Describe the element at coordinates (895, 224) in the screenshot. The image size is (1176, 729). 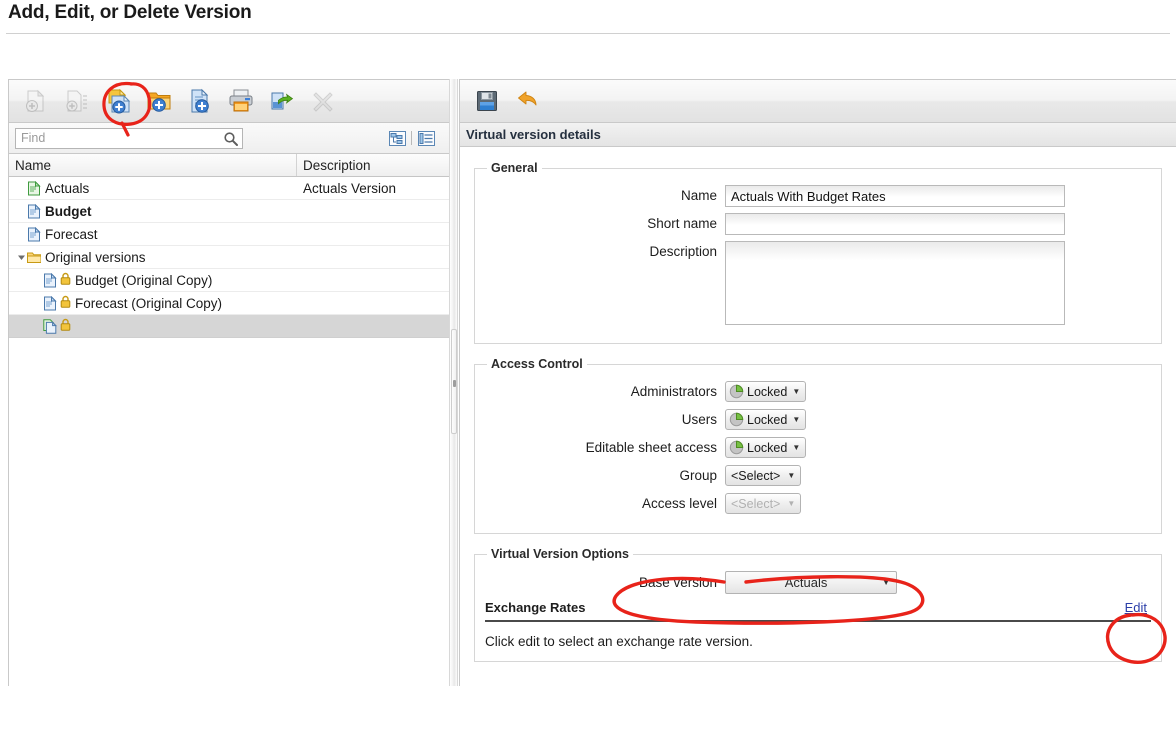
I see `short-name-field` at that location.